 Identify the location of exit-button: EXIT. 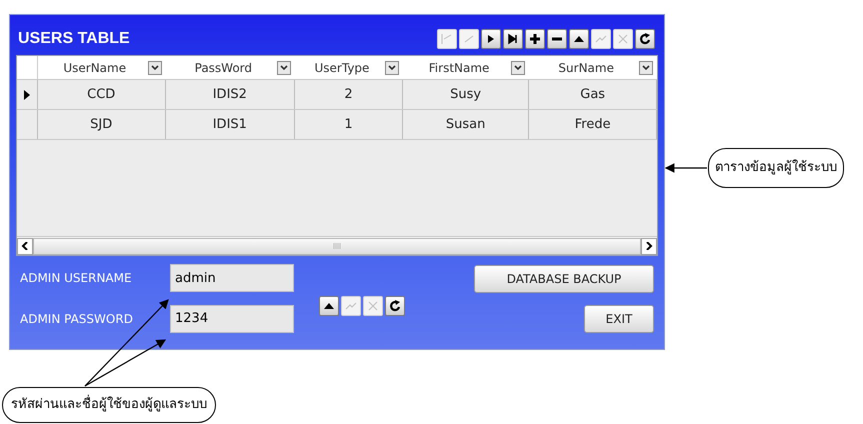
(619, 319).